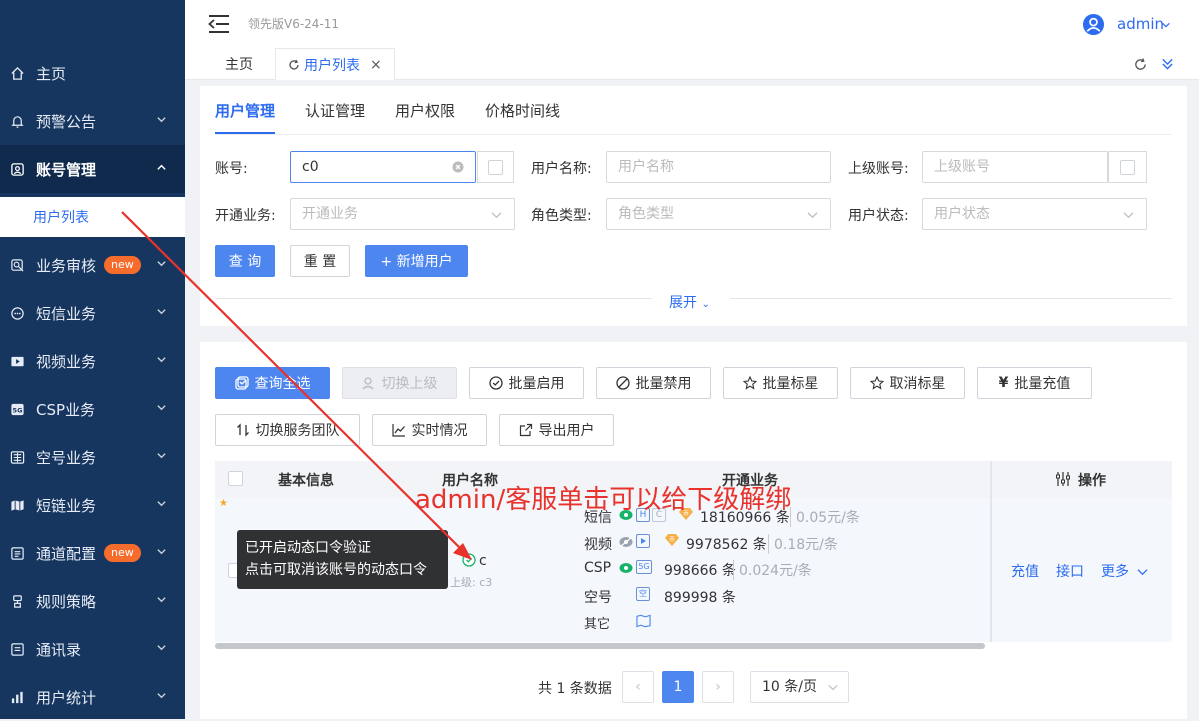 Image resolution: width=1199 pixels, height=721 pixels. I want to click on sidebar-item-label: 视频业务, so click(66, 361).